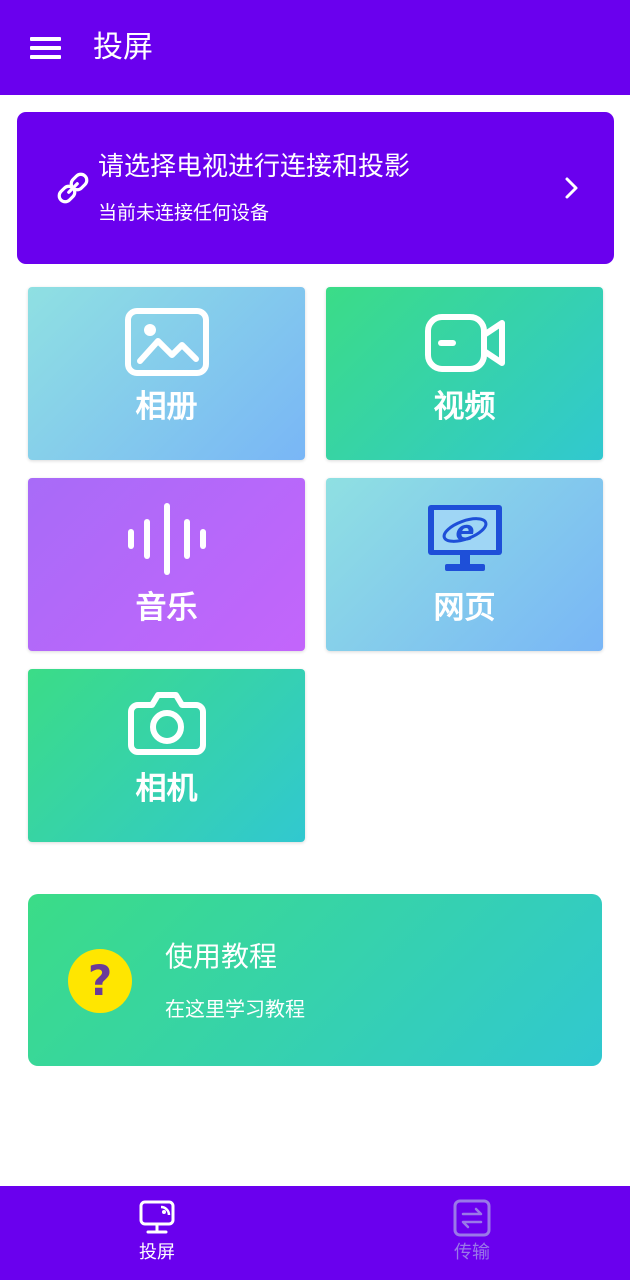  I want to click on connect-title: 请选择电视进行连接和投影, so click(254, 167).